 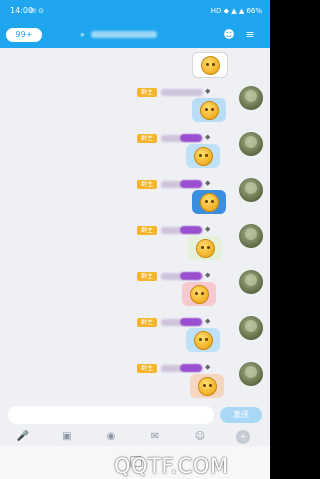 What do you see at coordinates (111, 415) in the screenshot?
I see `message-input` at bounding box center [111, 415].